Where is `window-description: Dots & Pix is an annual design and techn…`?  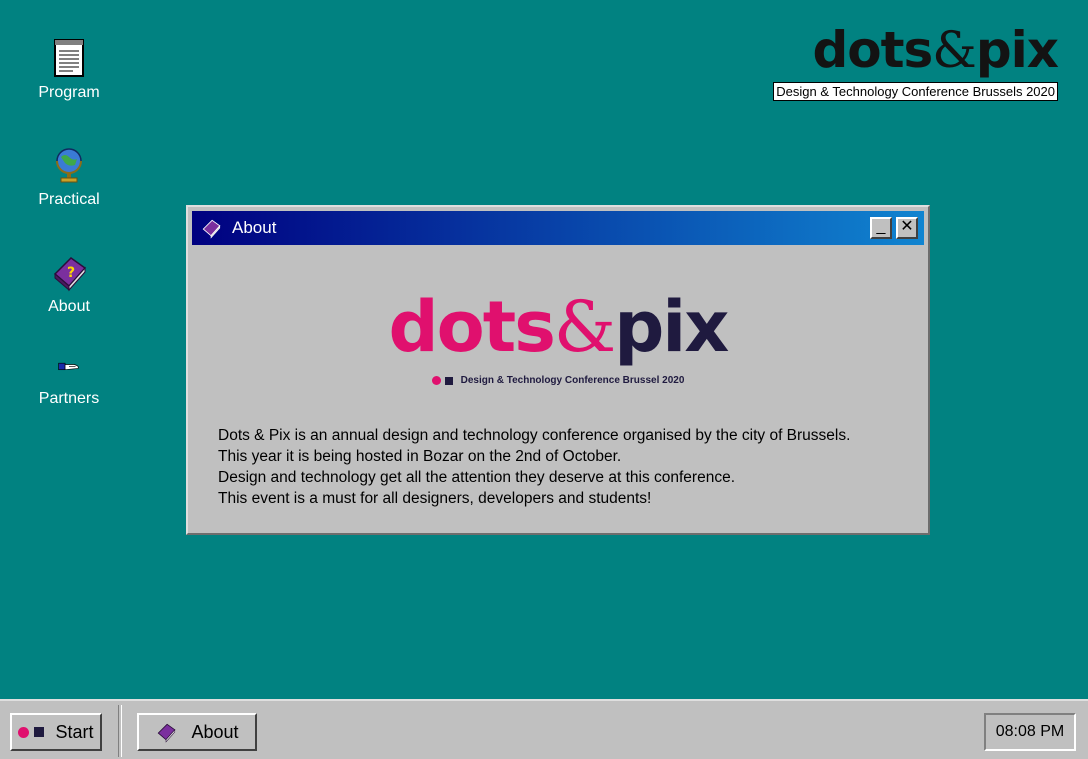 window-description: Dots & Pix is an annual design and techn… is located at coordinates (563, 467).